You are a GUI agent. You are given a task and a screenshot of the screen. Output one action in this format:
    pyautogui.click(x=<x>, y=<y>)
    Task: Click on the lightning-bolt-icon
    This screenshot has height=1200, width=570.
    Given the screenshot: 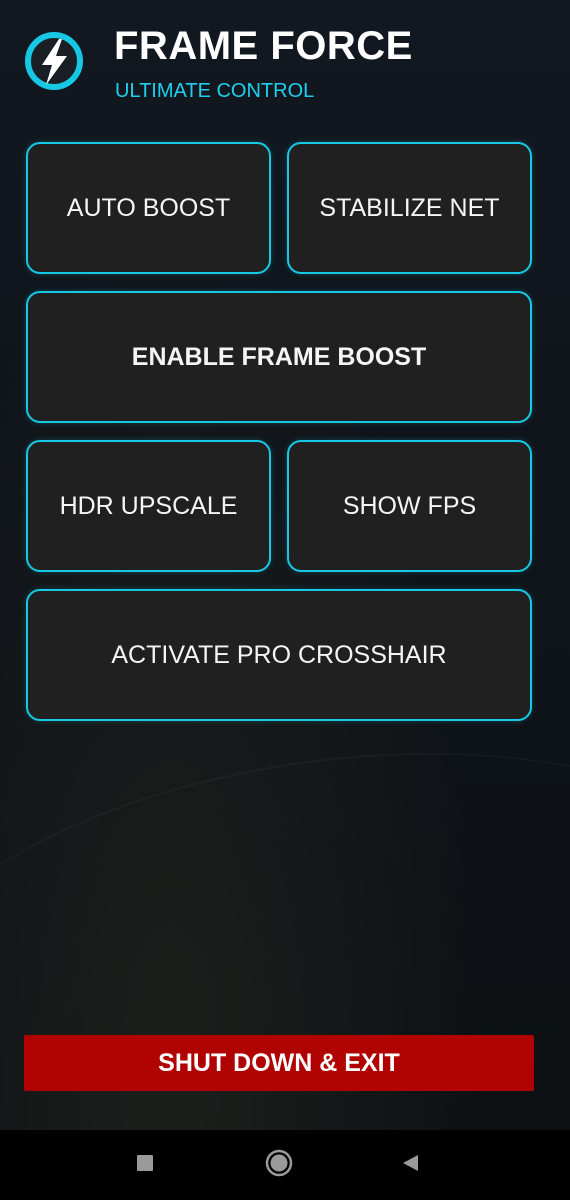 What is the action you would take?
    pyautogui.click(x=54, y=61)
    